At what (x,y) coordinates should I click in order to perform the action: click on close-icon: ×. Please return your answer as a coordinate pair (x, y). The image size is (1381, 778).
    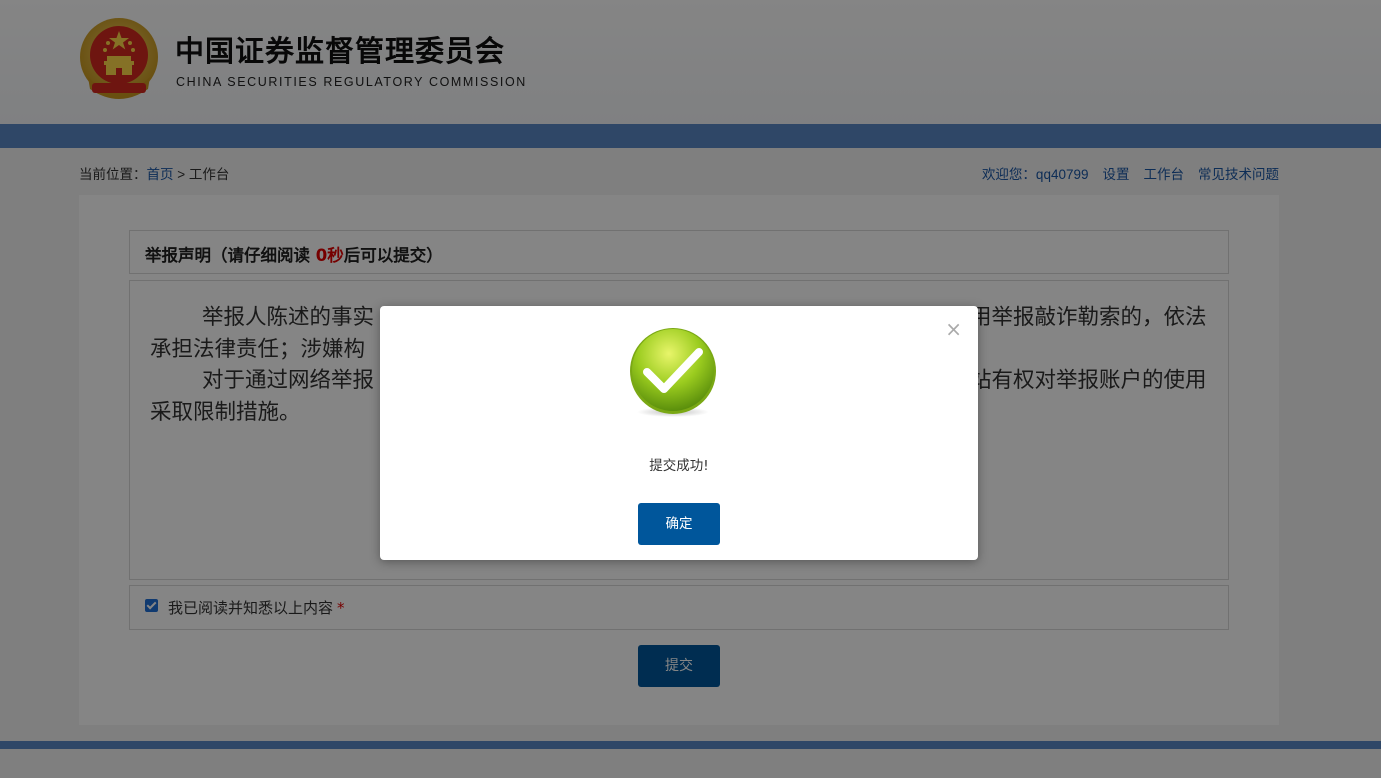
    Looking at the image, I should click on (953, 329).